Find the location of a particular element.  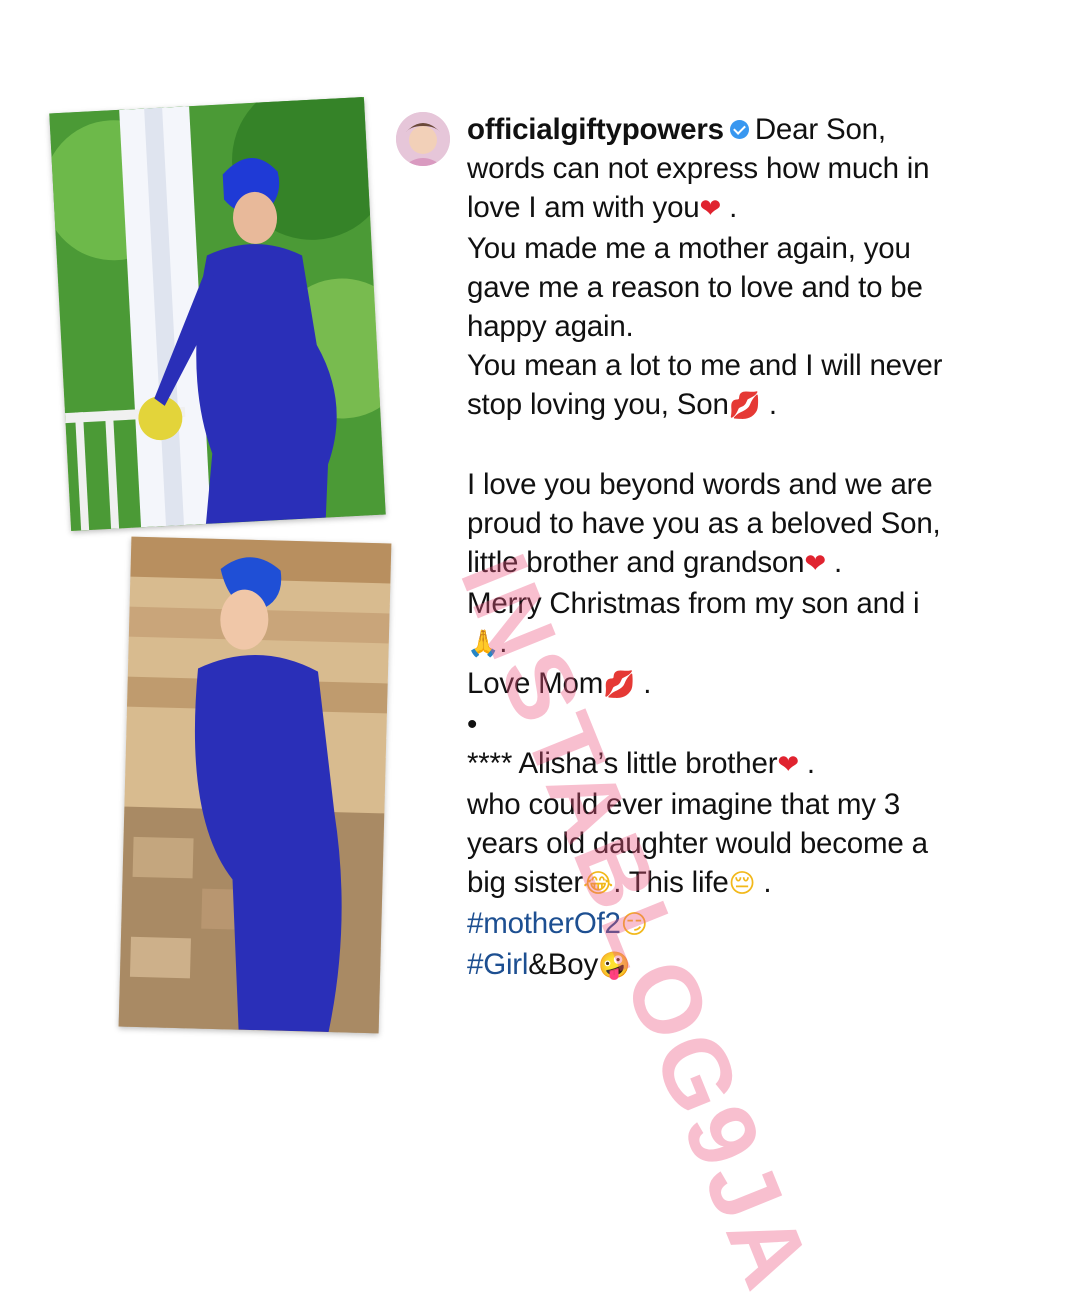

caption-text: words can not express how much in is located at coordinates (698, 168).